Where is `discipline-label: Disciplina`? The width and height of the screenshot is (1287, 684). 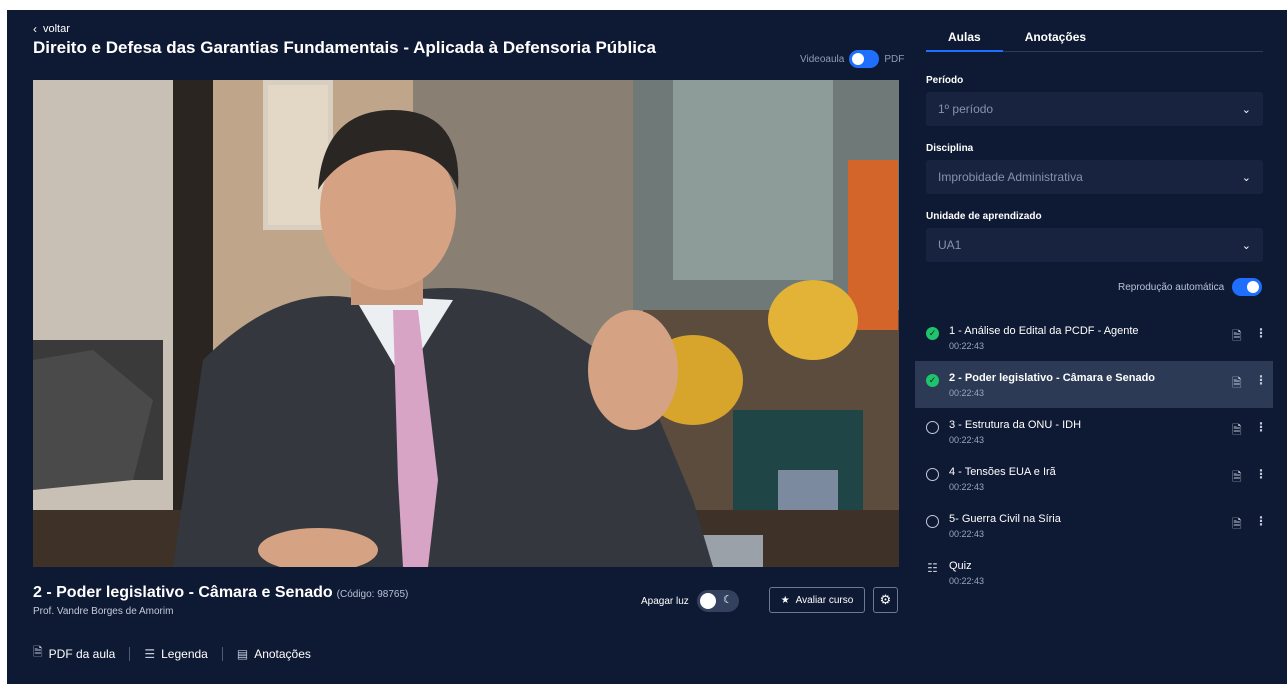 discipline-label: Disciplina is located at coordinates (950, 148).